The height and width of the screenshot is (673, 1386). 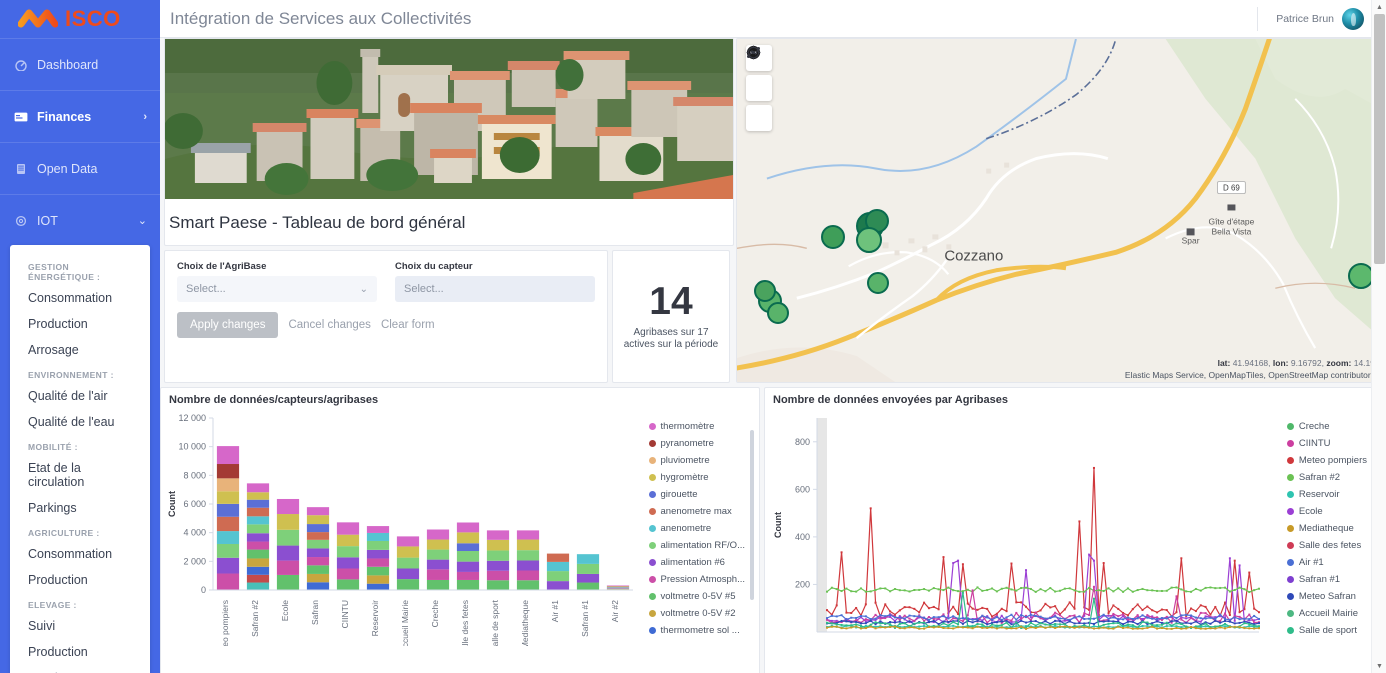 I want to click on legend-item: voltmetre 0-5V #5, so click(x=696, y=596).